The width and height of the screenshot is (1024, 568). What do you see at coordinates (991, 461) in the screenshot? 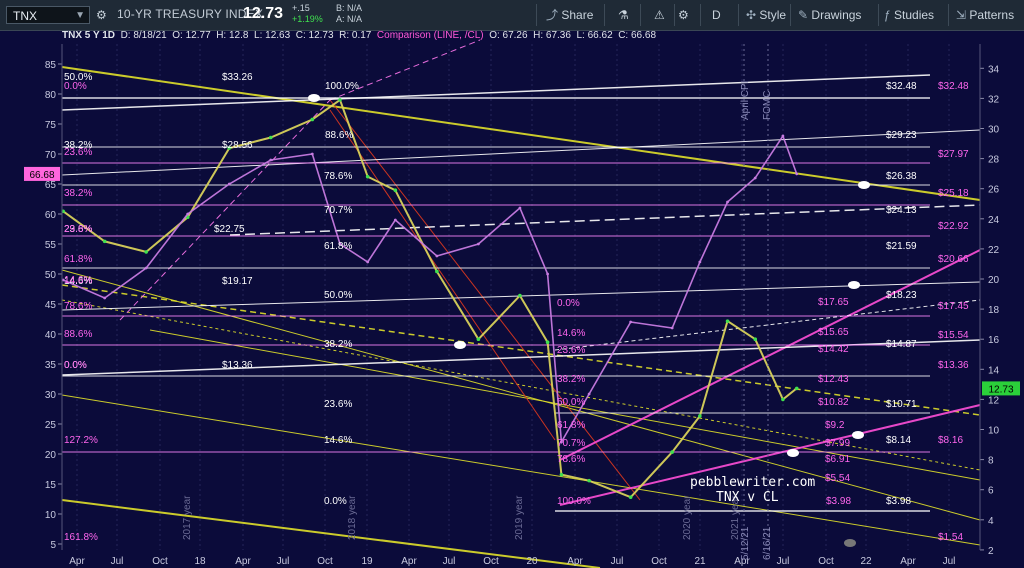
I see `right-axis-label: 8` at bounding box center [991, 461].